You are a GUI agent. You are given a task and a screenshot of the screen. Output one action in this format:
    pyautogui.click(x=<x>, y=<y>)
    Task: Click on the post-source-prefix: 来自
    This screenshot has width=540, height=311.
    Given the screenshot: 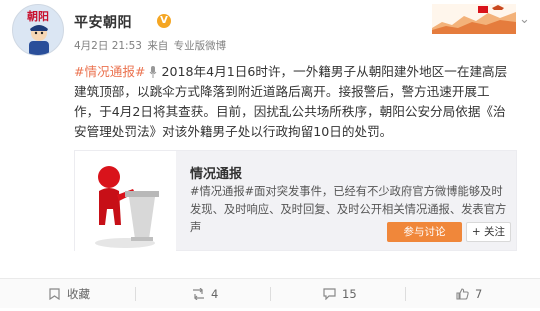 What is the action you would take?
    pyautogui.click(x=158, y=46)
    